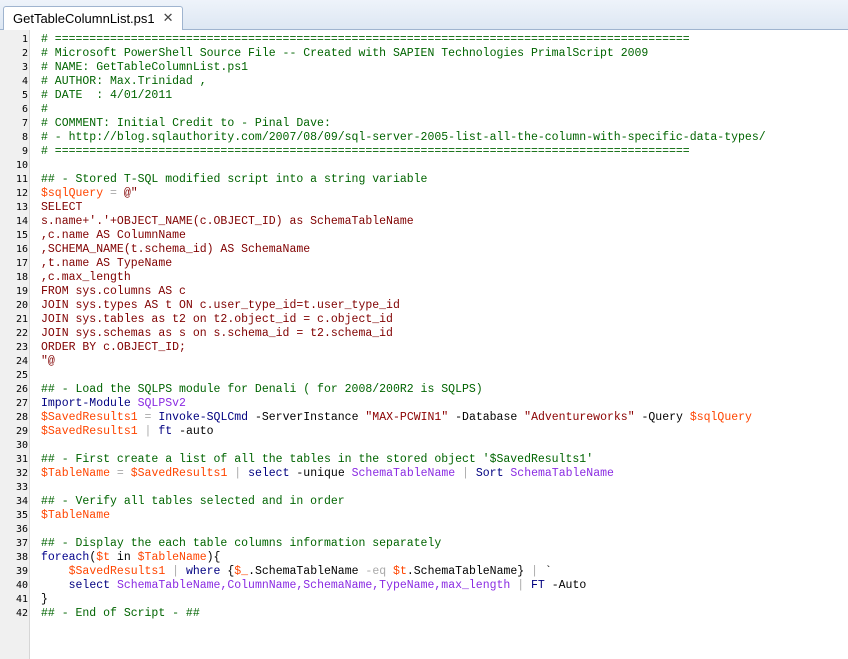  Describe the element at coordinates (120, 614) in the screenshot. I see `code-text: ## - End of Script - ##` at that location.